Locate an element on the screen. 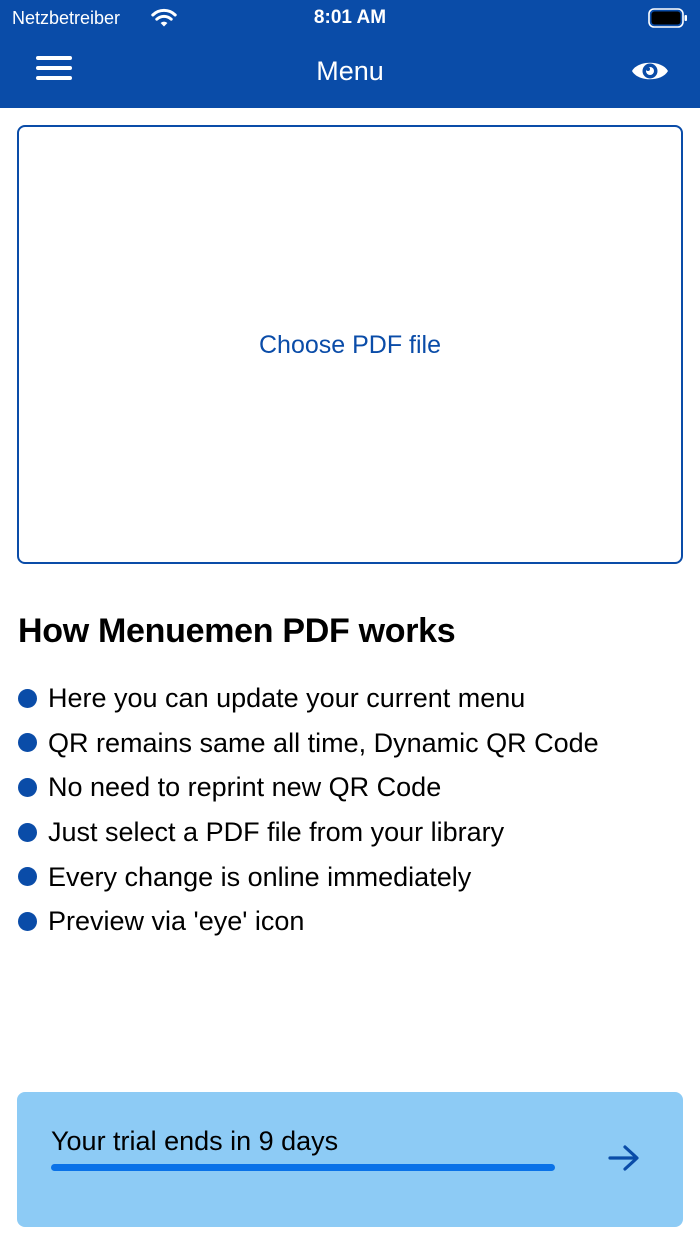  hamburger-icon is located at coordinates (54, 58).